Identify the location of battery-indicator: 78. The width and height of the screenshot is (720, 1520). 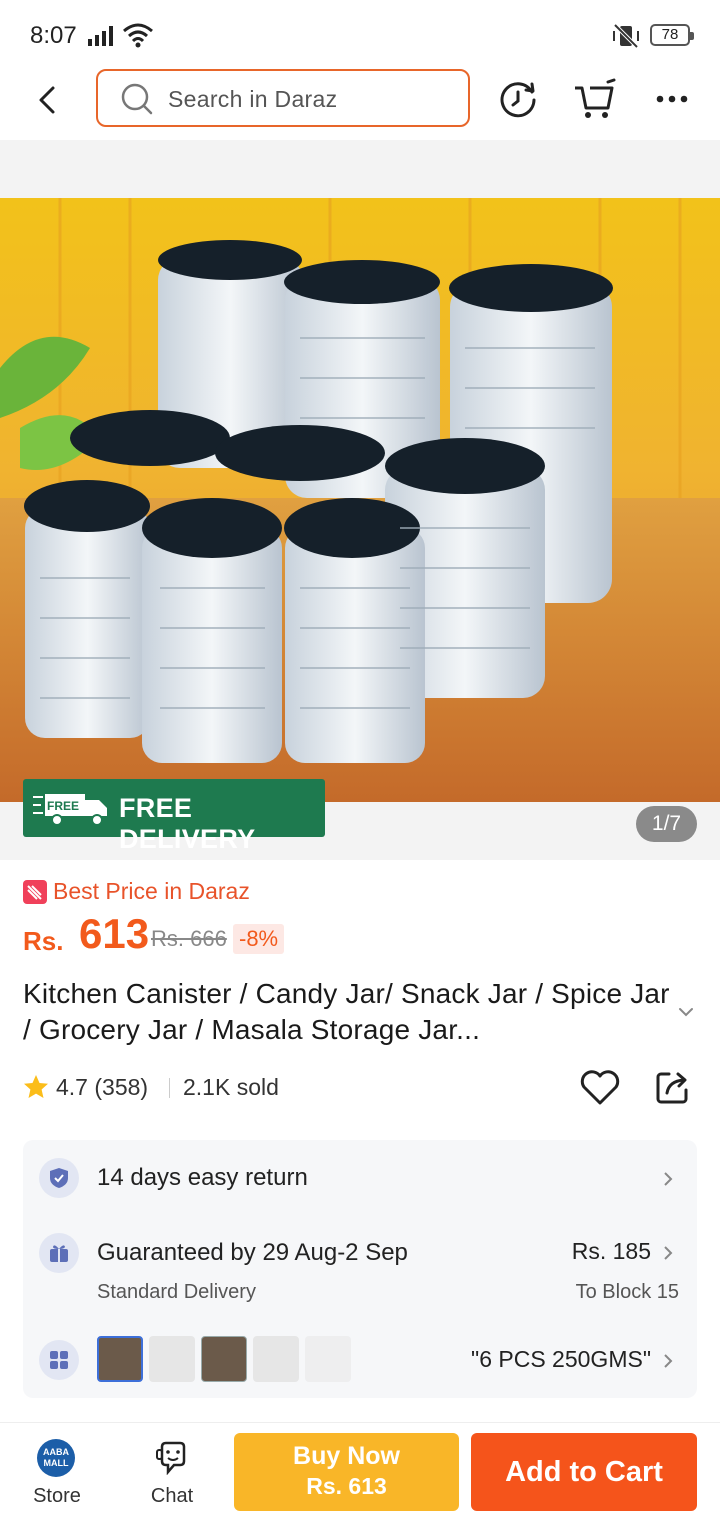
(672, 35).